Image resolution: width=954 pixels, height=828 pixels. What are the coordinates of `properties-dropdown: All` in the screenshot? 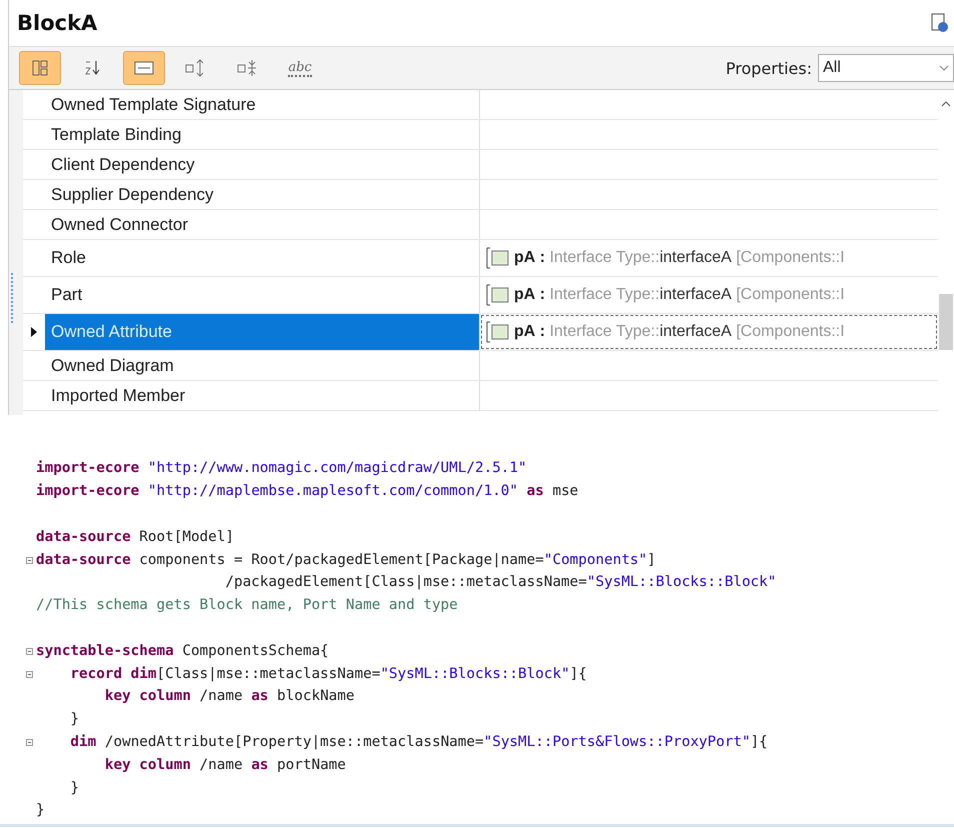 It's located at (886, 68).